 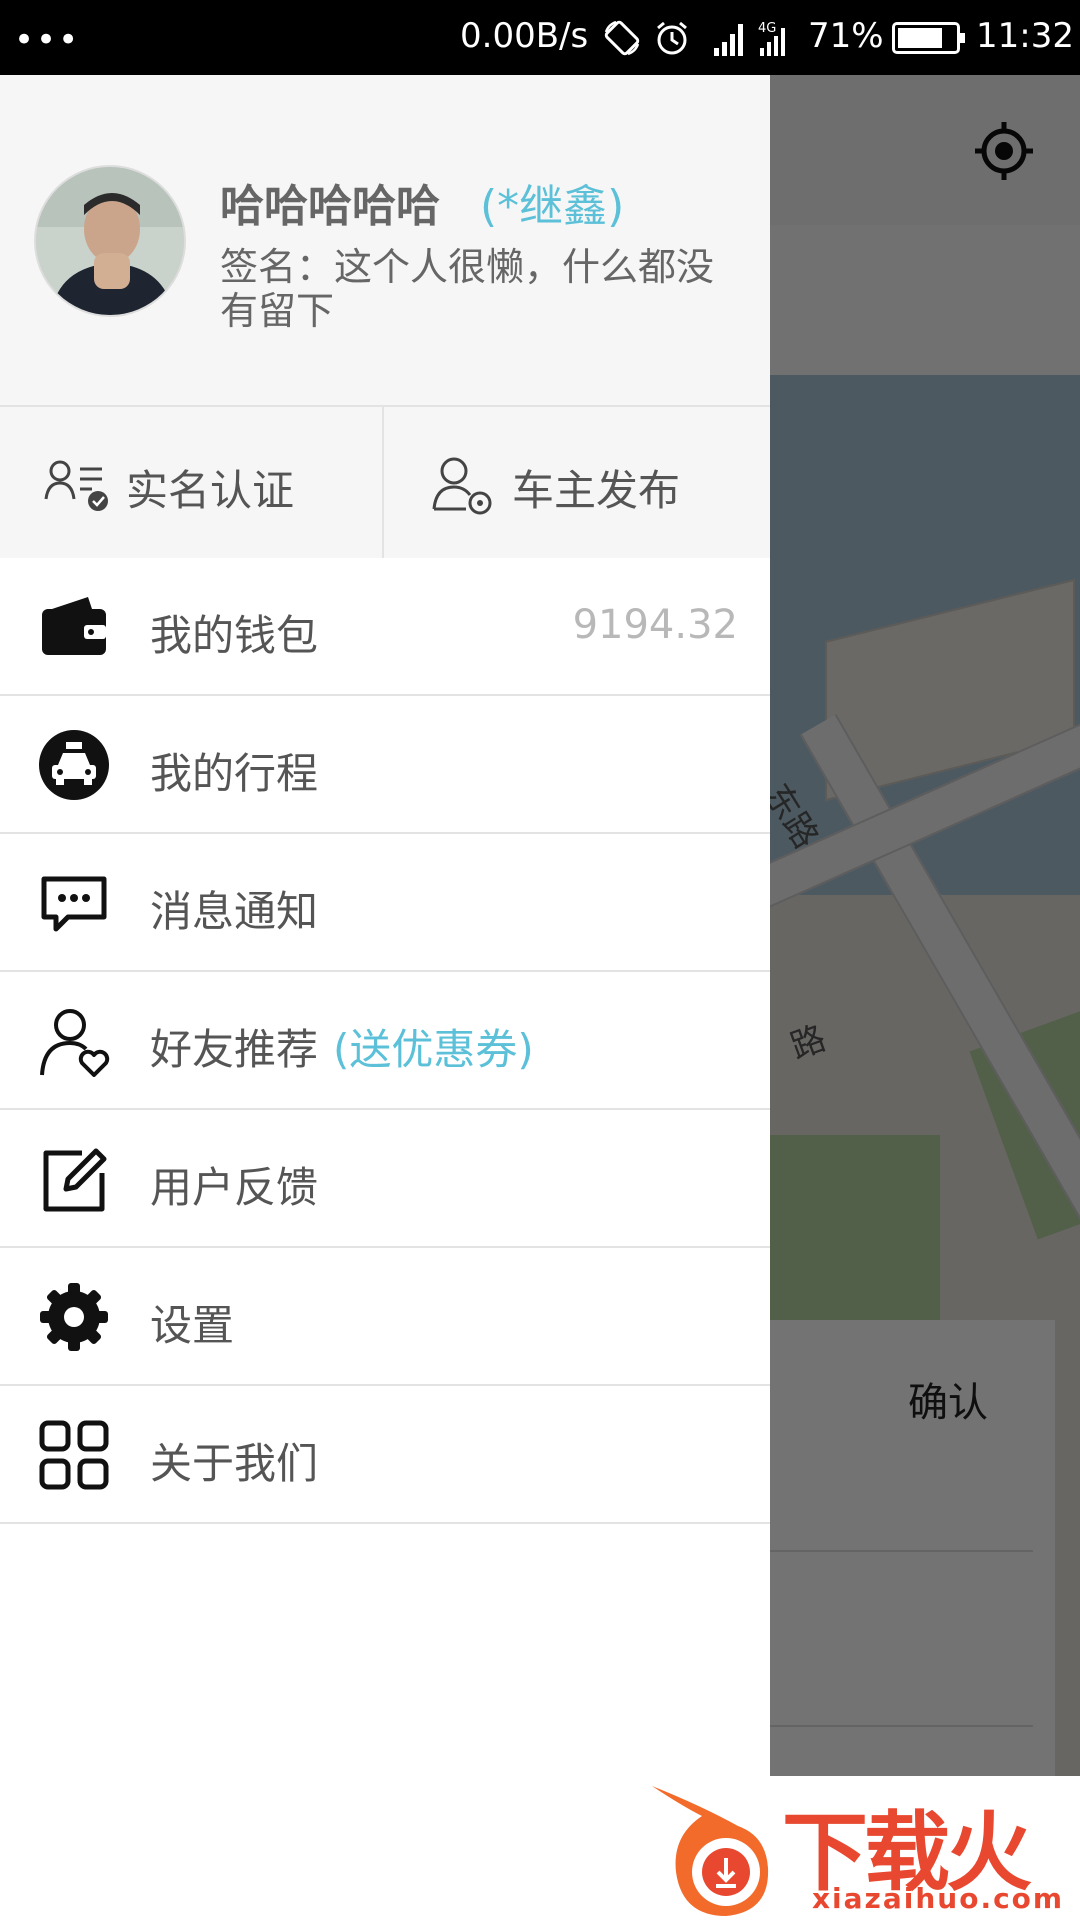 What do you see at coordinates (1025, 36) in the screenshot?
I see `clock: 11:32` at bounding box center [1025, 36].